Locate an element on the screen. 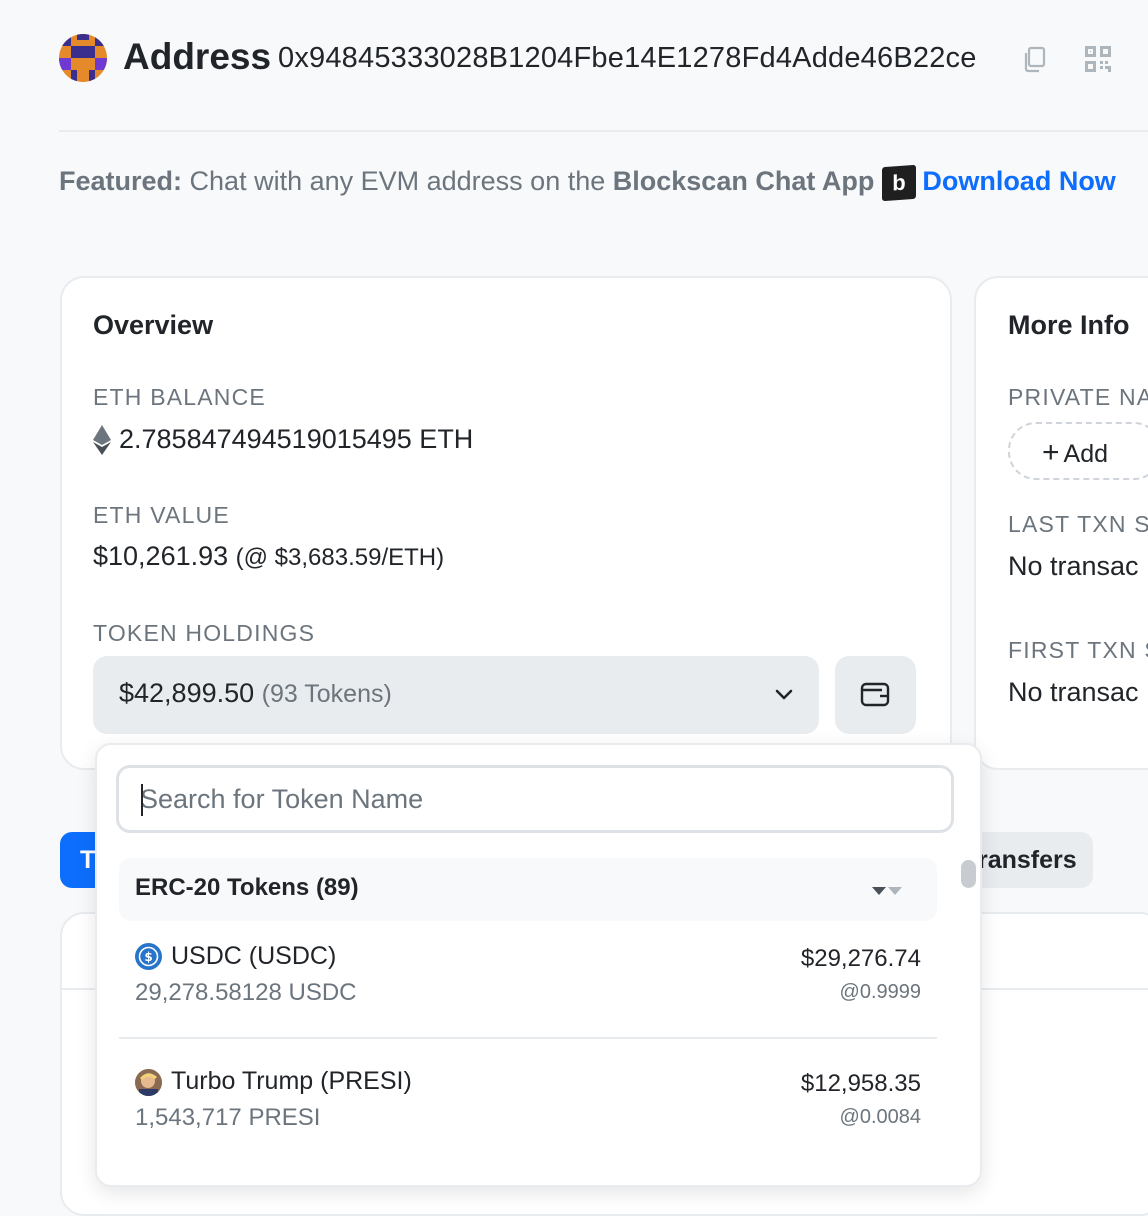  qr-code-icon is located at coordinates (1098, 59).